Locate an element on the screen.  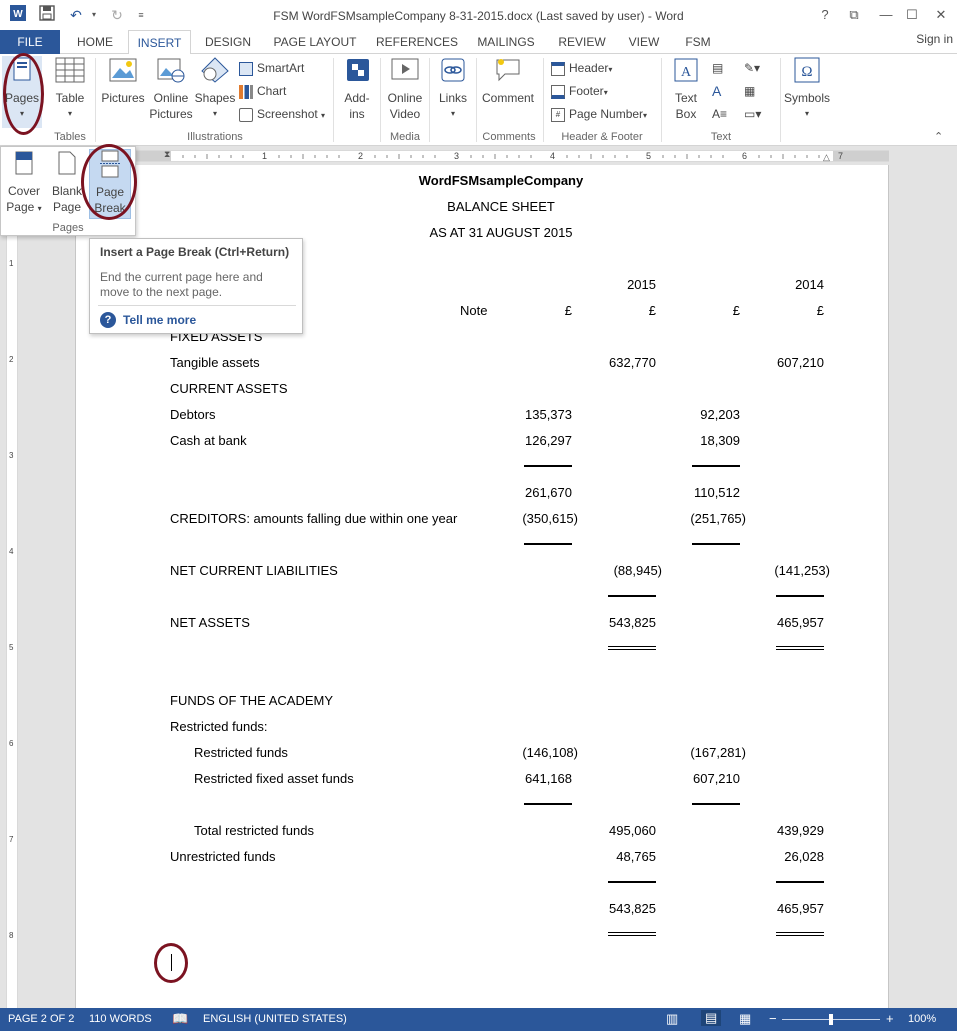
wordart-icon: A is located at coordinates (723, 91).